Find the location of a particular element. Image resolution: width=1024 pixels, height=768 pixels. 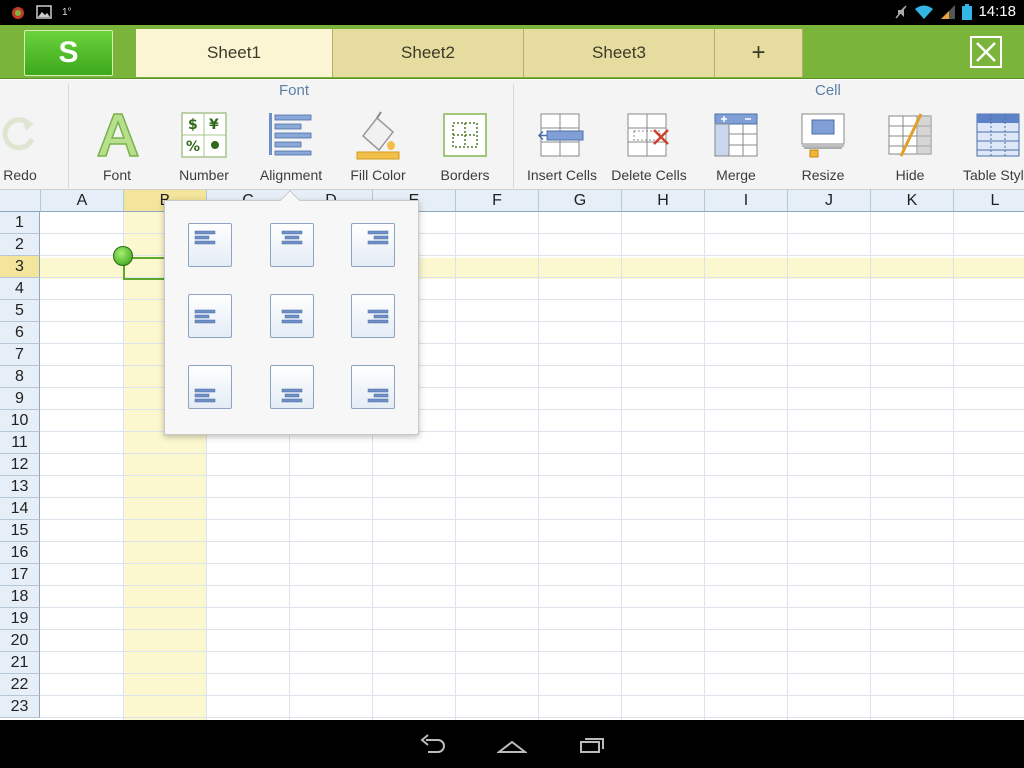

yen-glyph: ¥ is located at coordinates (214, 125).